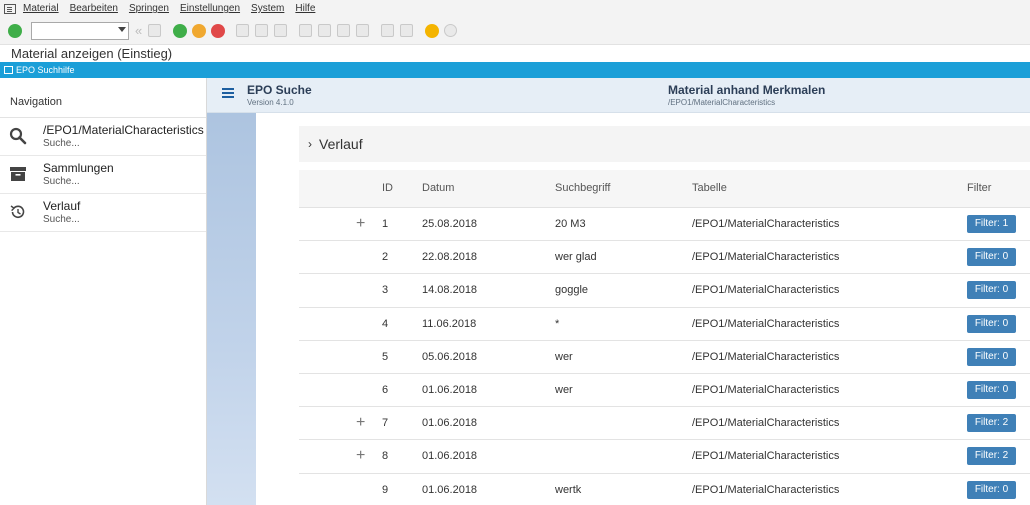 This screenshot has width=1030, height=505. What do you see at coordinates (279, 90) in the screenshot?
I see `app-title: EPO Suche` at bounding box center [279, 90].